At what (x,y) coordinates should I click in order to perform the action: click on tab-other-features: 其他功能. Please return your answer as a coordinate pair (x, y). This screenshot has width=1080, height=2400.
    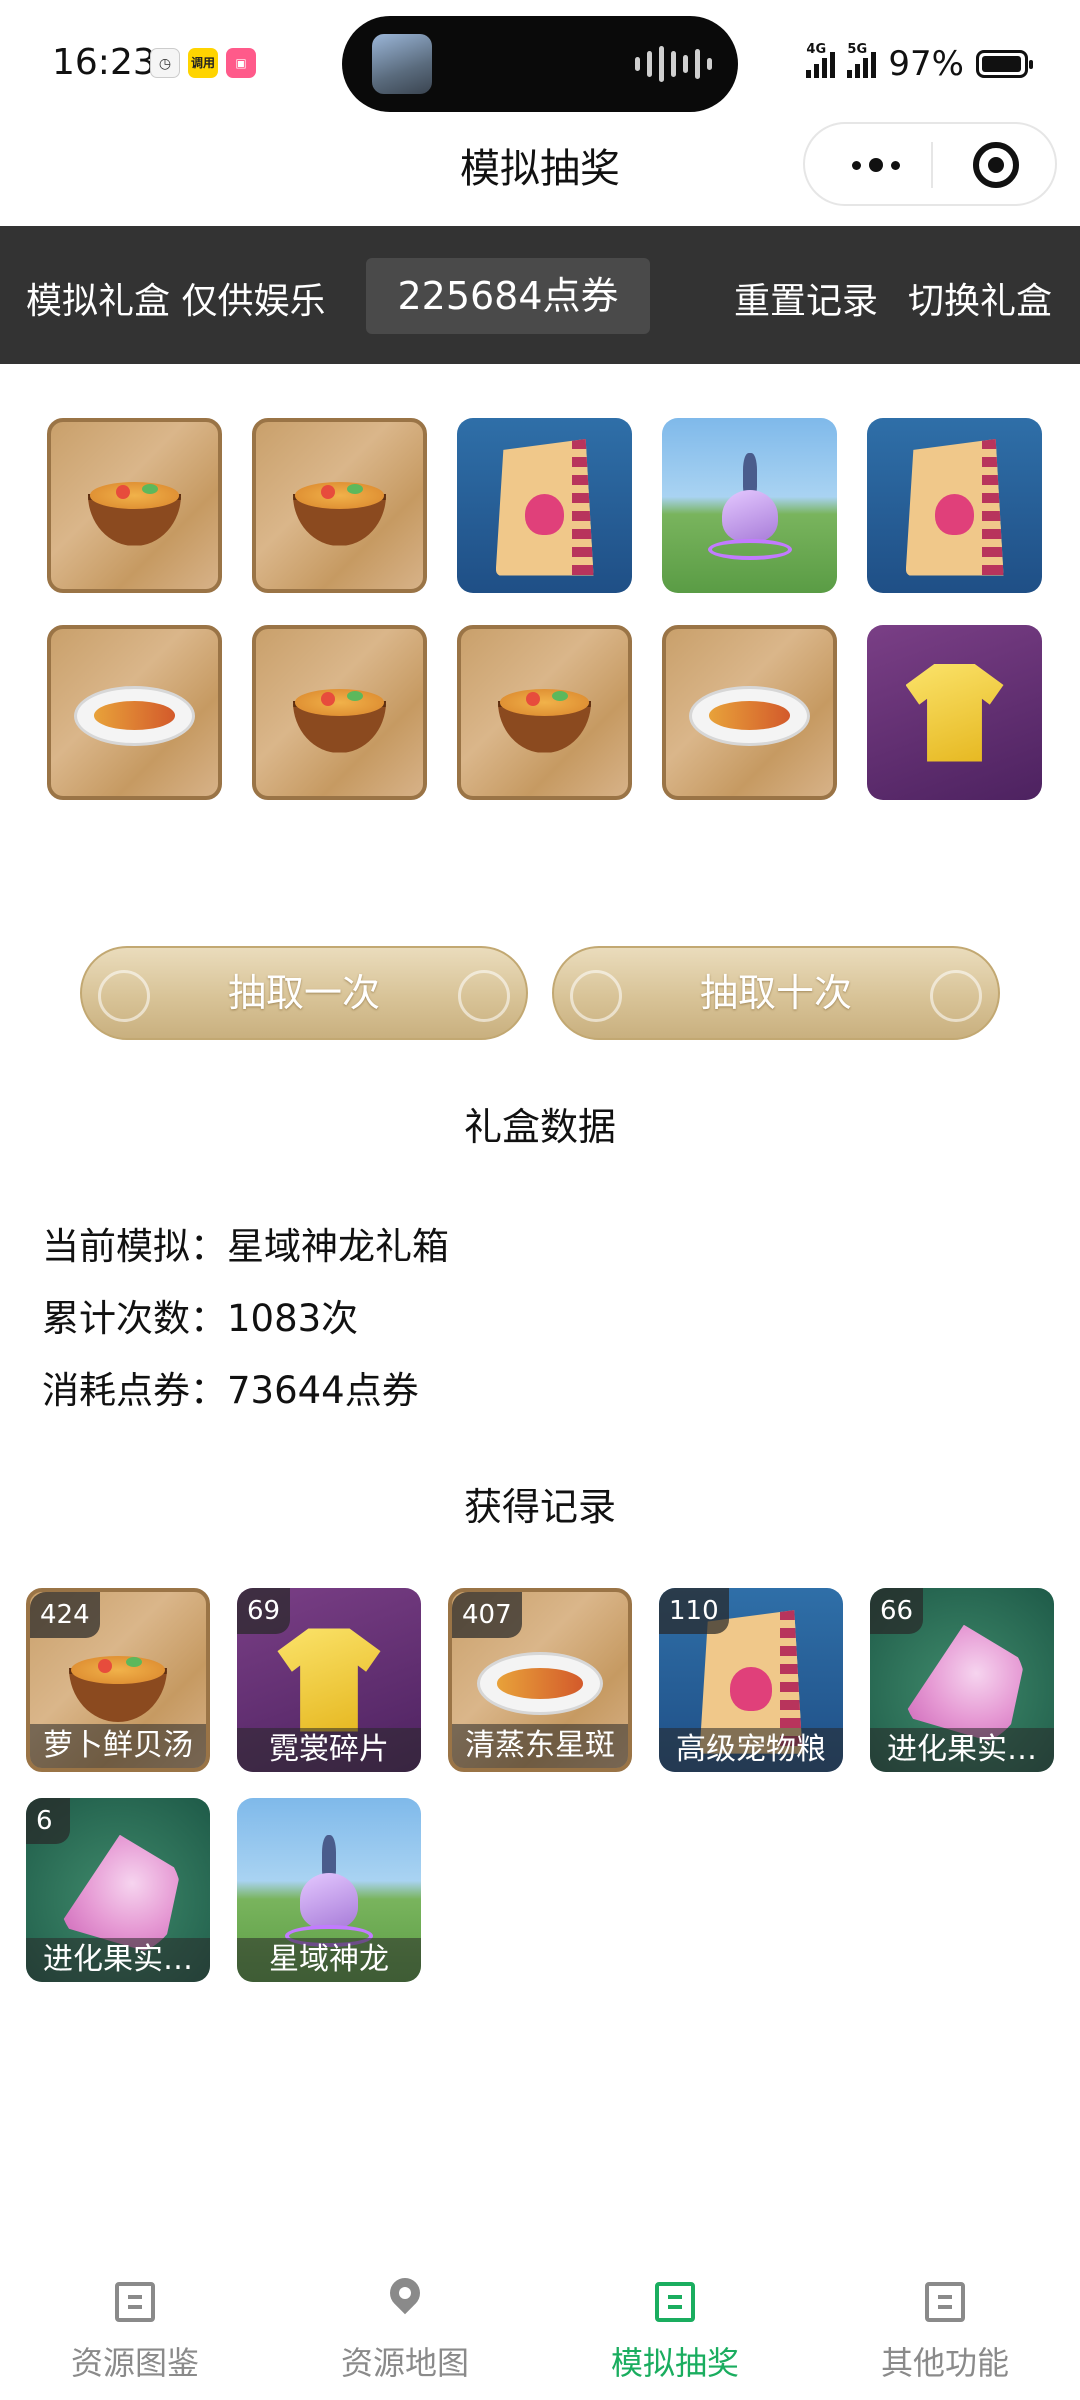
    Looking at the image, I should click on (945, 2331).